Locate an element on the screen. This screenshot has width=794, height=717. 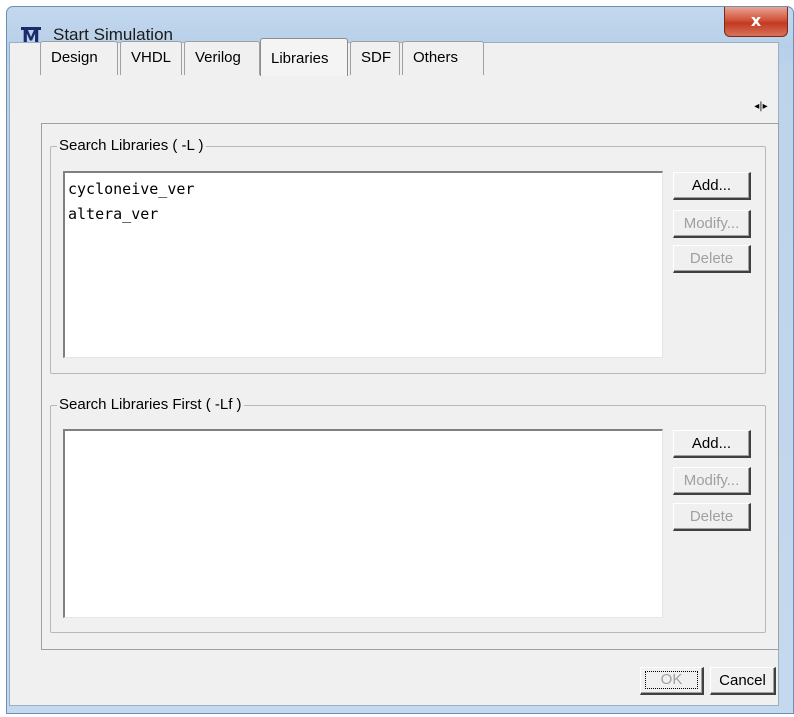
ok-button: OK is located at coordinates (672, 681).